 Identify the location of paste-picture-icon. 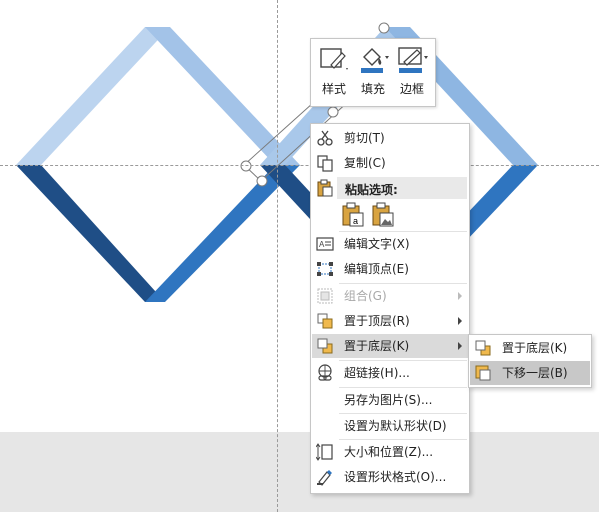
(383, 214).